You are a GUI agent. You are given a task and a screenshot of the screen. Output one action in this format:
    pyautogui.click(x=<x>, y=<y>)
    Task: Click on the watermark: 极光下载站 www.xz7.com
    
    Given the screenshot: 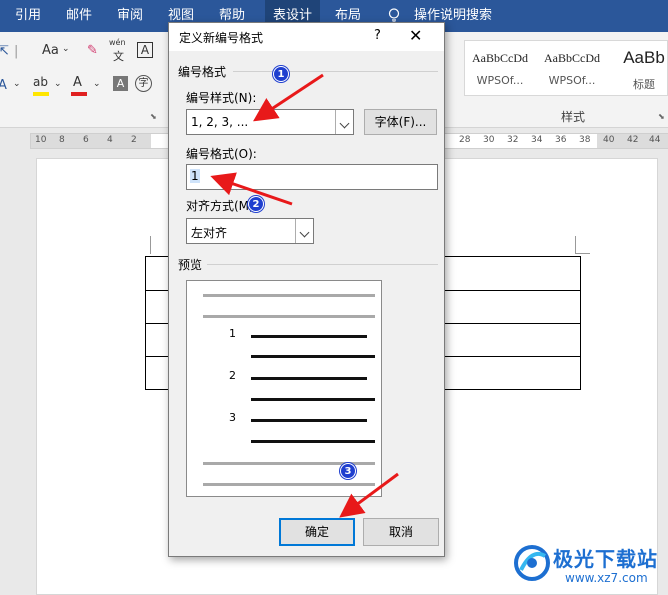 What is the action you would take?
    pyautogui.click(x=588, y=565)
    